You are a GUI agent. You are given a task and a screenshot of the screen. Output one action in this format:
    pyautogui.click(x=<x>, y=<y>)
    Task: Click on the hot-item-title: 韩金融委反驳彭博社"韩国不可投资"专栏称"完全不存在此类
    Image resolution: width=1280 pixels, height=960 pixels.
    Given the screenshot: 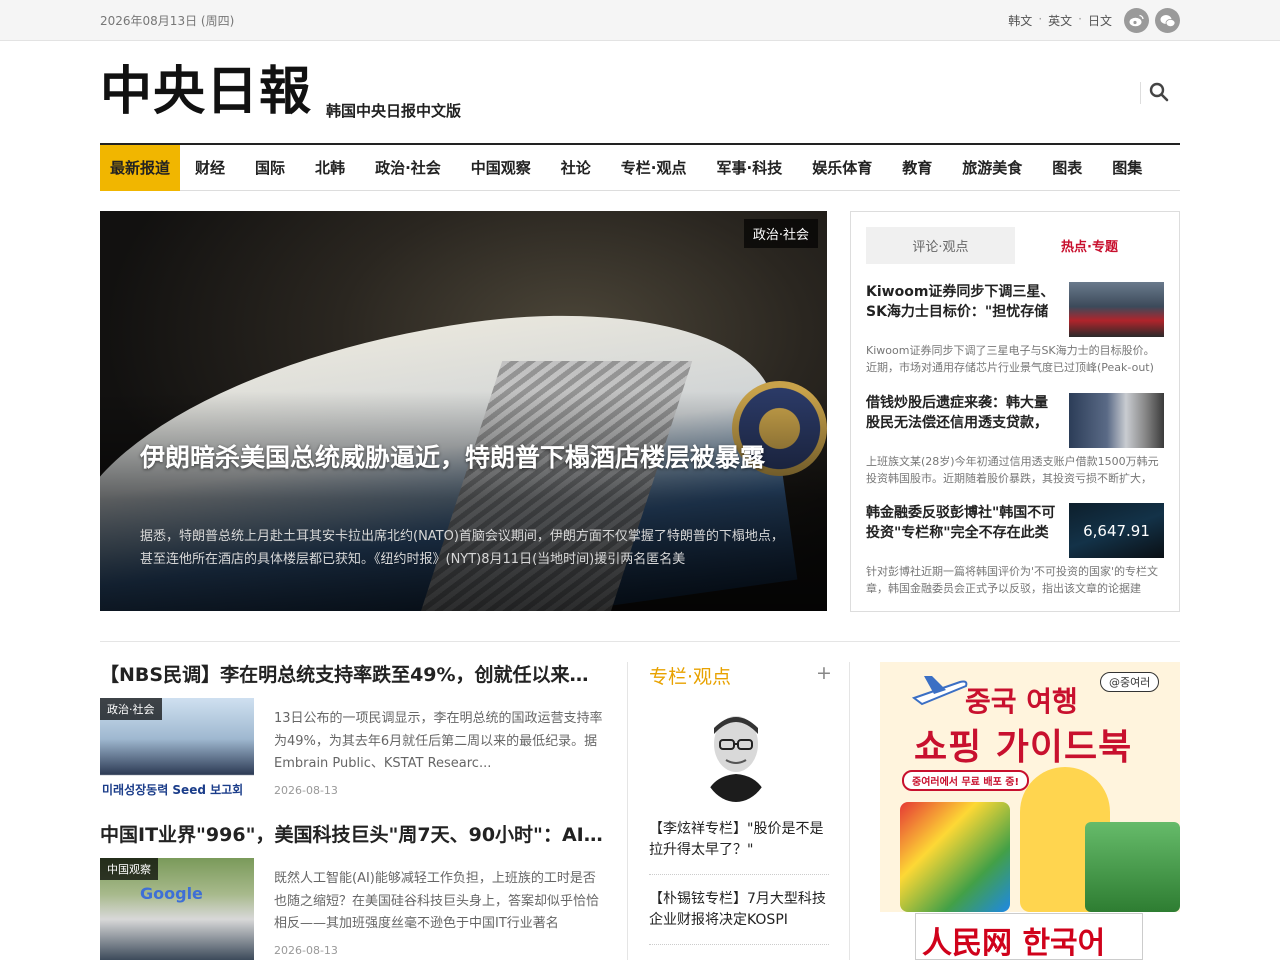 What is the action you would take?
    pyautogui.click(x=961, y=523)
    